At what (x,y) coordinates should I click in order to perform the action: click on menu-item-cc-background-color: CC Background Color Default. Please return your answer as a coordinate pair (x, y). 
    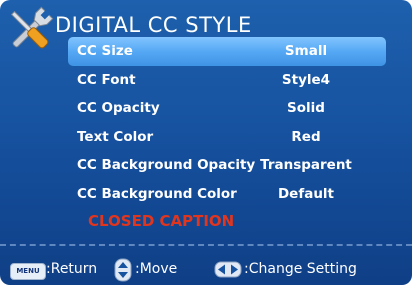
    Looking at the image, I should click on (227, 194).